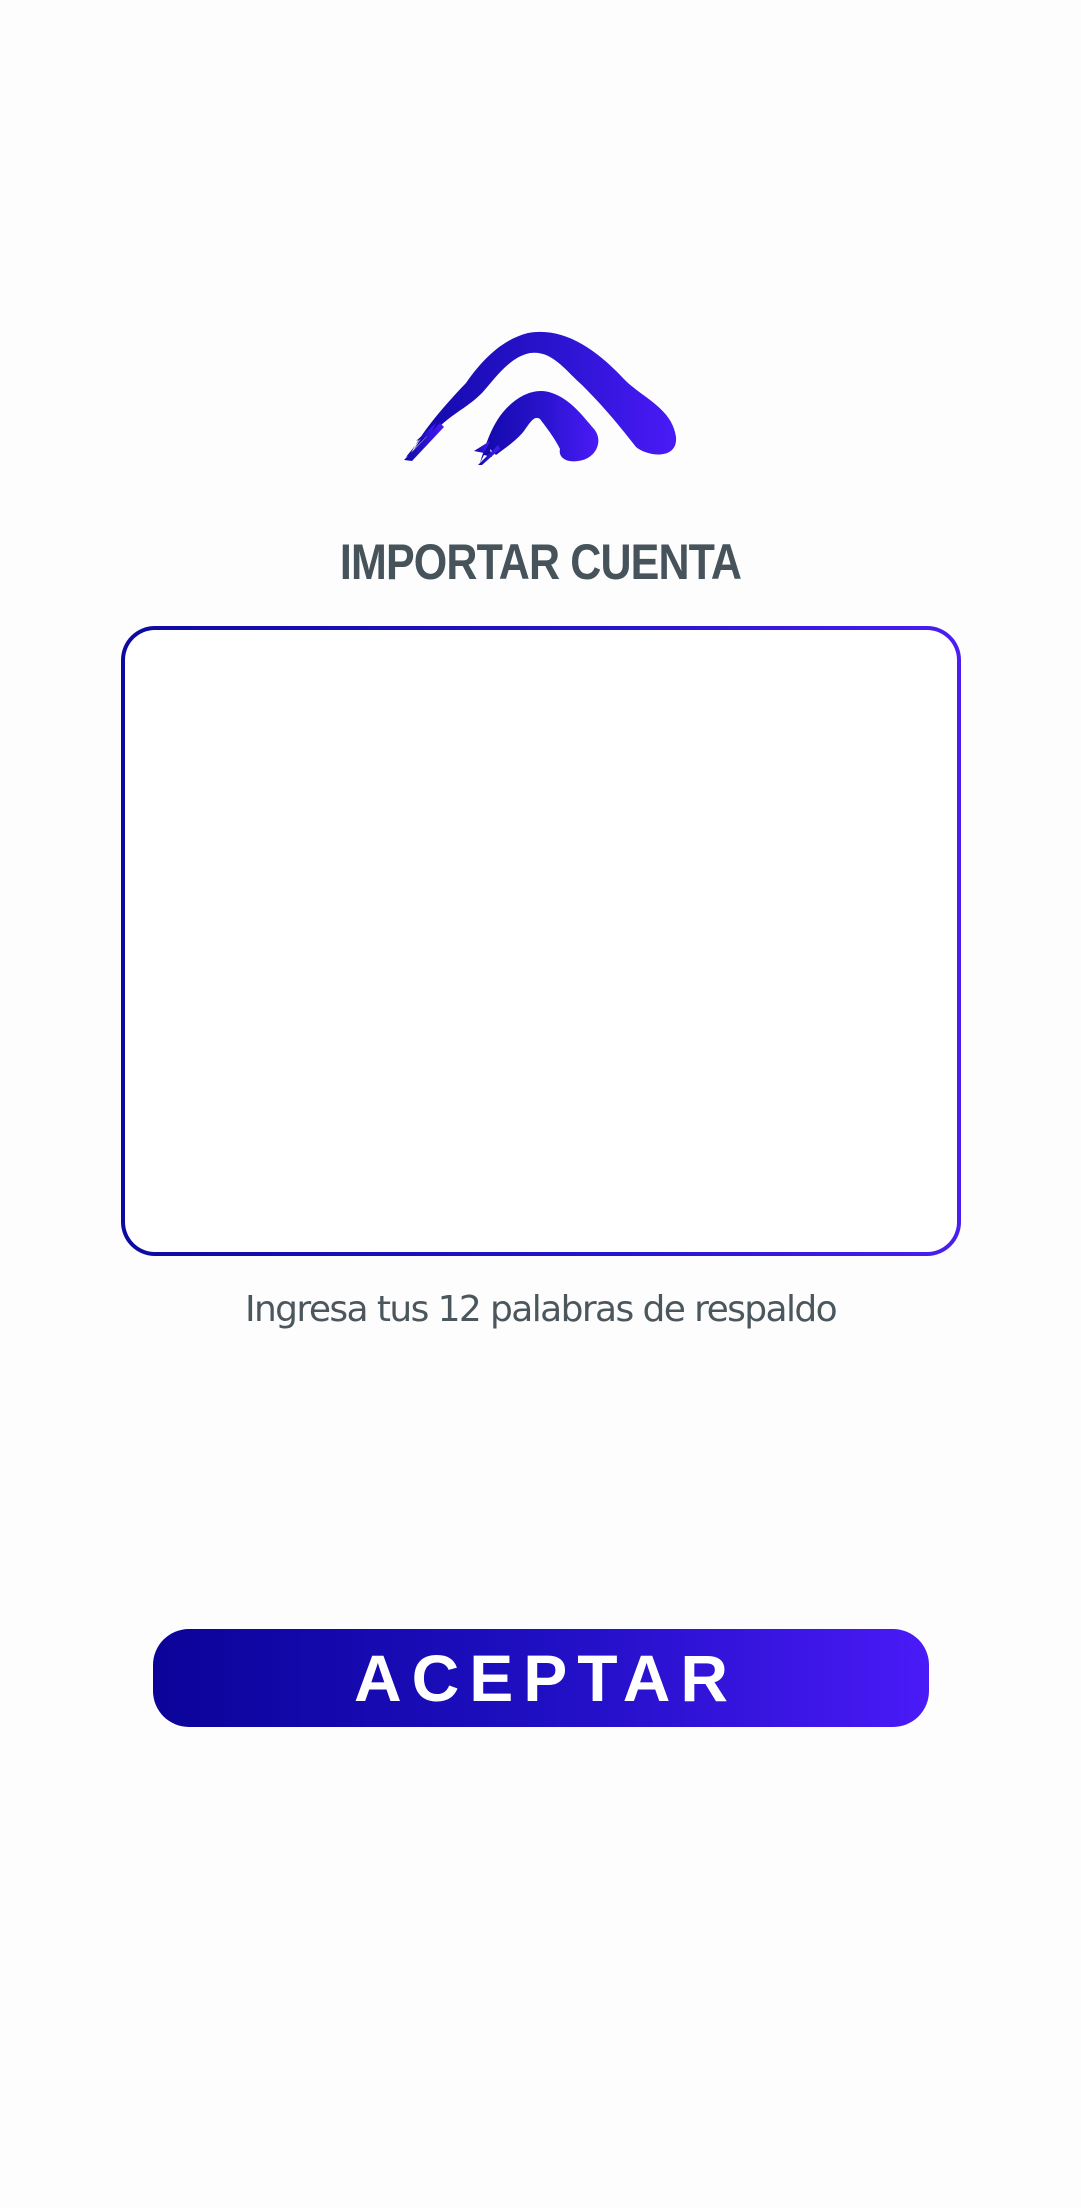  What do you see at coordinates (541, 1678) in the screenshot?
I see `accept-button: ACEPTAR` at bounding box center [541, 1678].